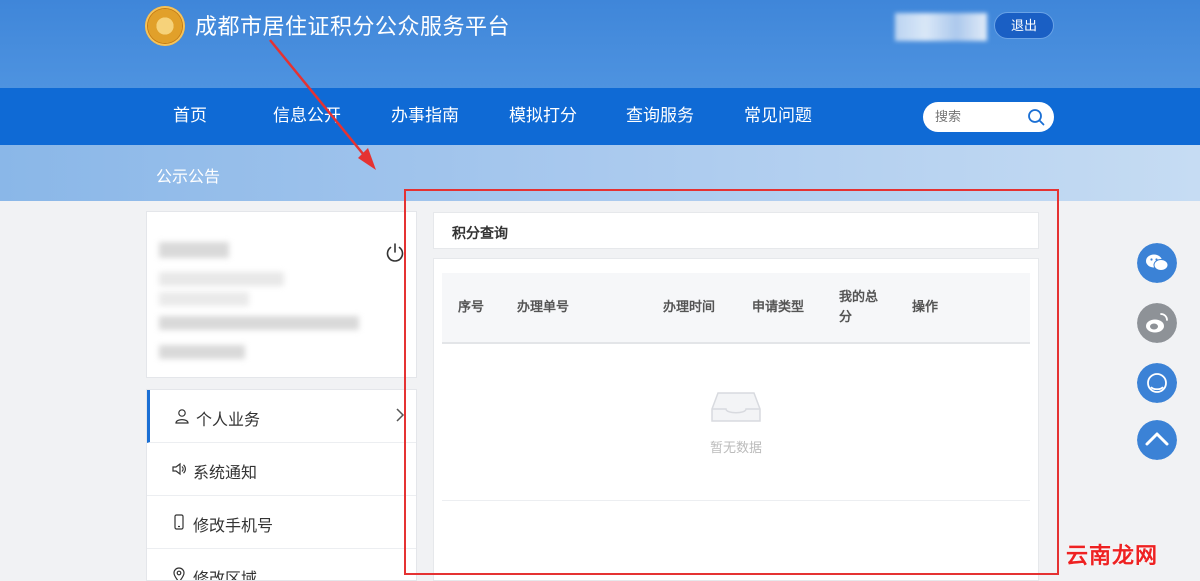 This screenshot has height=581, width=1200. Describe the element at coordinates (1036, 117) in the screenshot. I see `search-icon` at that location.